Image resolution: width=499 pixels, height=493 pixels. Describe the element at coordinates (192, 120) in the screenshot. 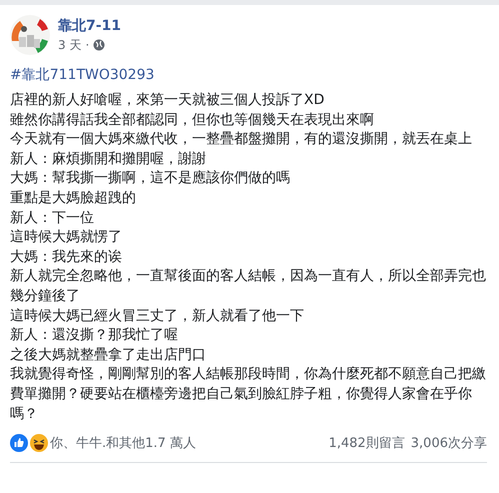

I see `post-text-line: 雖然你講得話我全部都認同，但你也等個幾天在表現出來啊` at that location.